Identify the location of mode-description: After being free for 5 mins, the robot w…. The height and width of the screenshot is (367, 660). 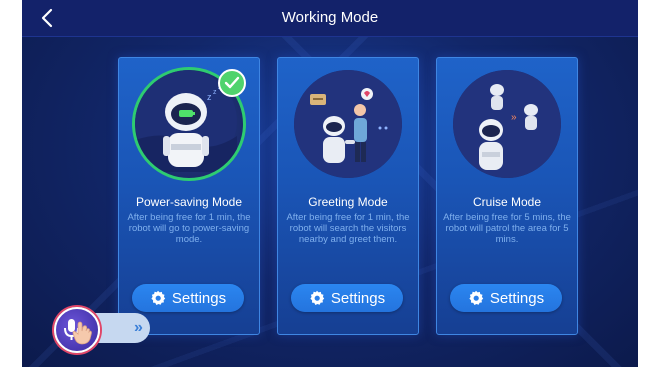
(507, 228).